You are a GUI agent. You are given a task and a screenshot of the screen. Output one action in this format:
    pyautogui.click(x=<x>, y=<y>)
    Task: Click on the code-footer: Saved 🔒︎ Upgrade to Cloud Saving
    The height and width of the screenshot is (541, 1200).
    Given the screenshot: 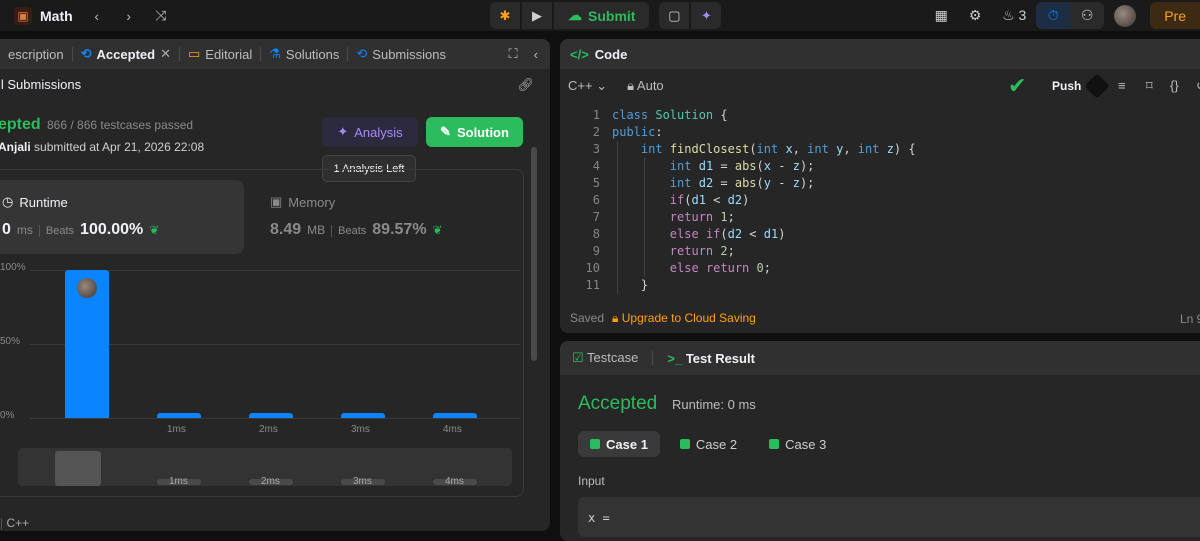 What is the action you would take?
    pyautogui.click(x=663, y=318)
    